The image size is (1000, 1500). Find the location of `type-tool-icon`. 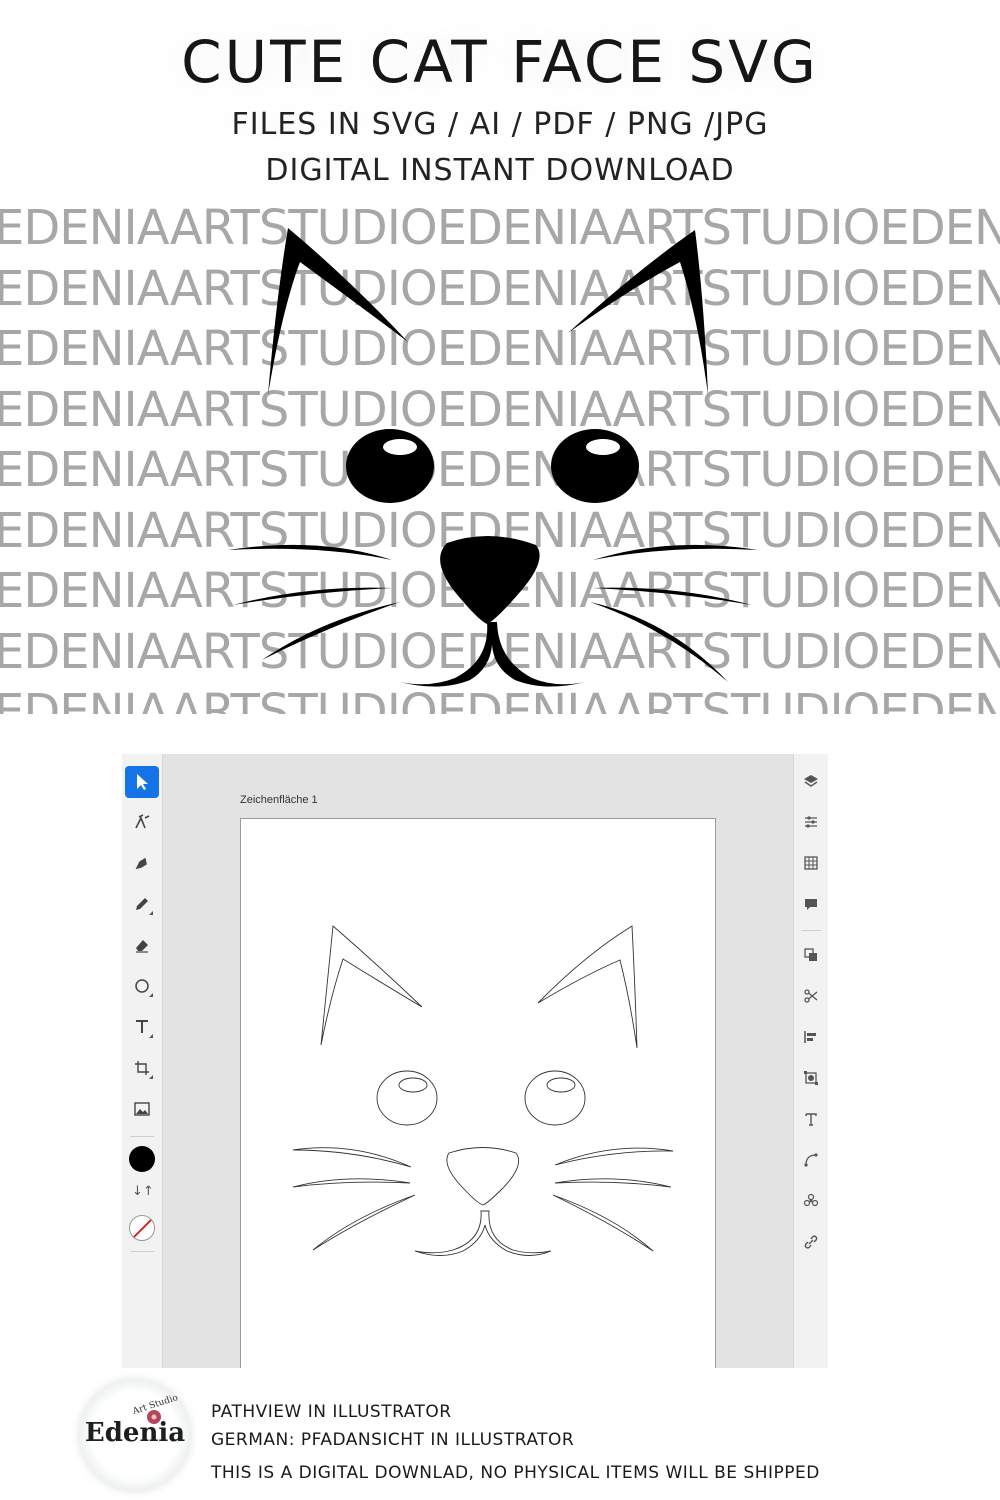

type-tool-icon is located at coordinates (142, 1027).